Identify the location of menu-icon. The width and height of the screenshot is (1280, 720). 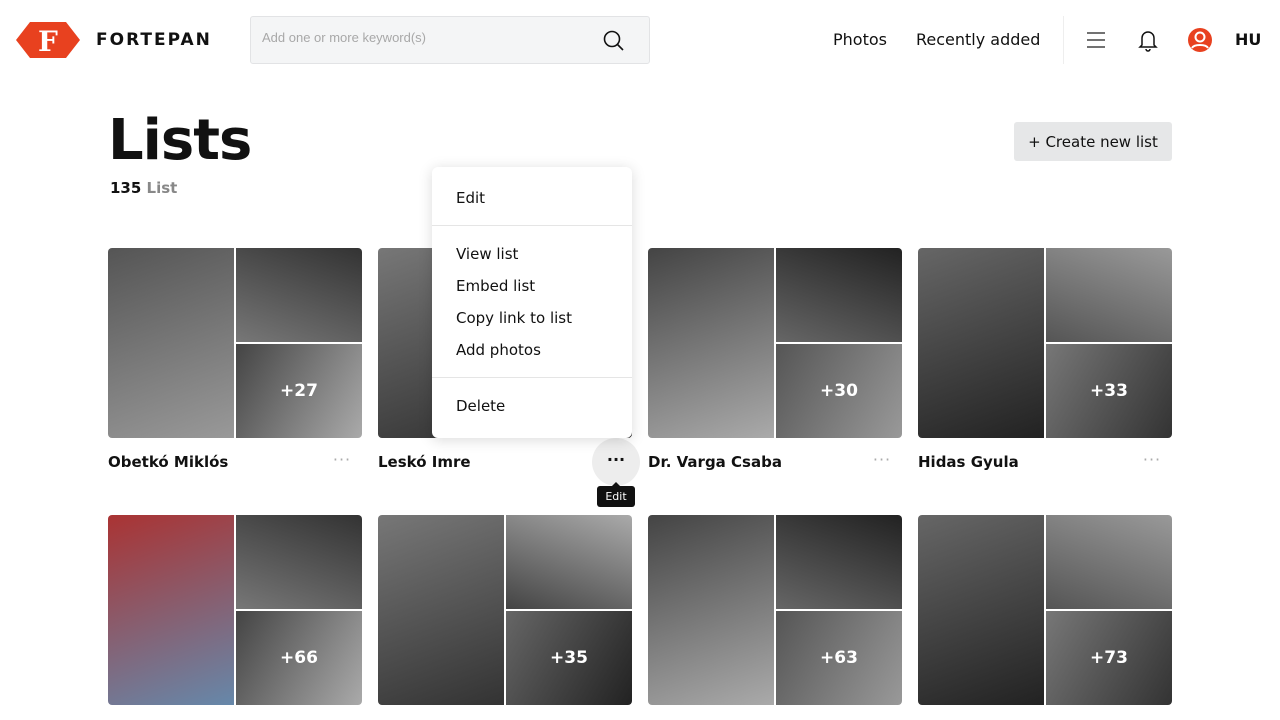
(1096, 40).